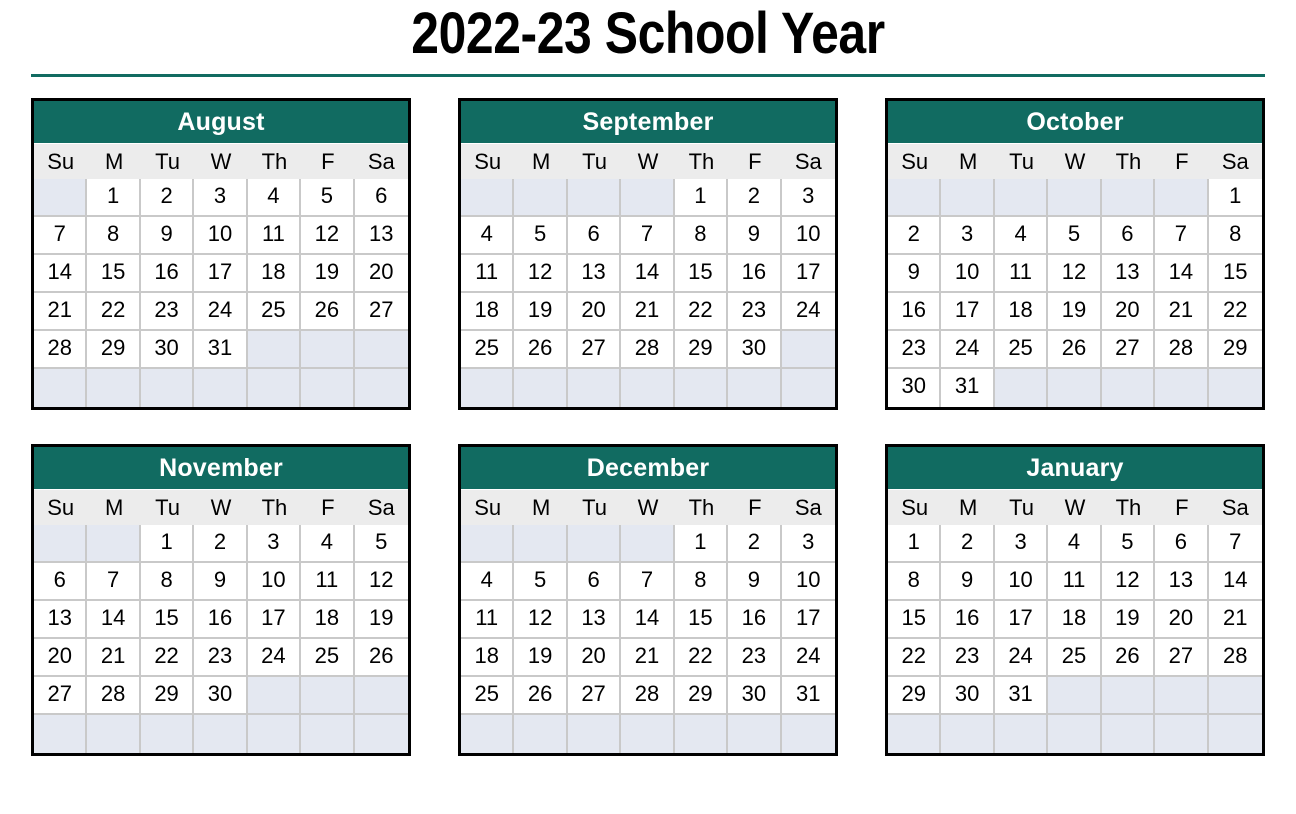 The image size is (1296, 814). Describe the element at coordinates (1075, 620) in the screenshot. I see `day-cell: 18` at that location.